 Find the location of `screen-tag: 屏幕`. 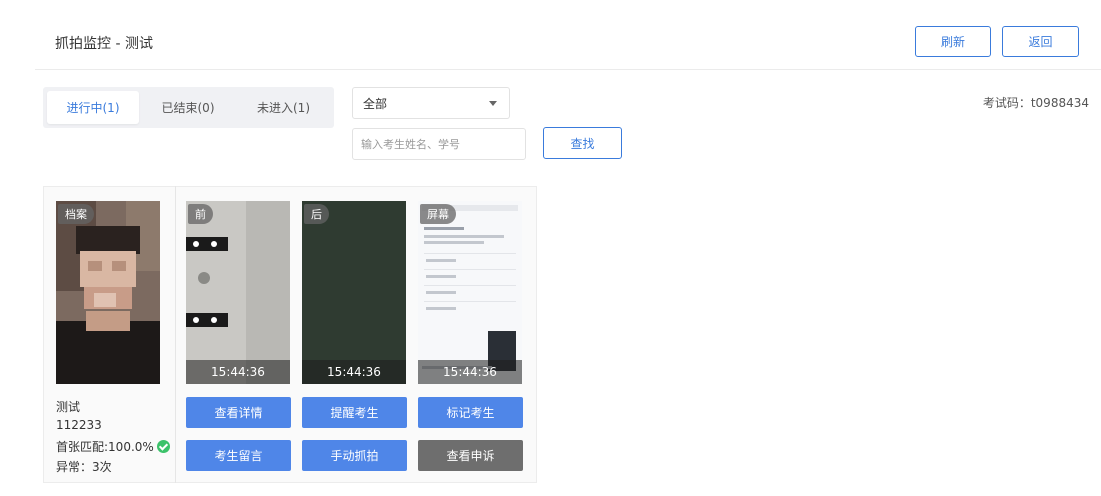

screen-tag: 屏幕 is located at coordinates (438, 214).